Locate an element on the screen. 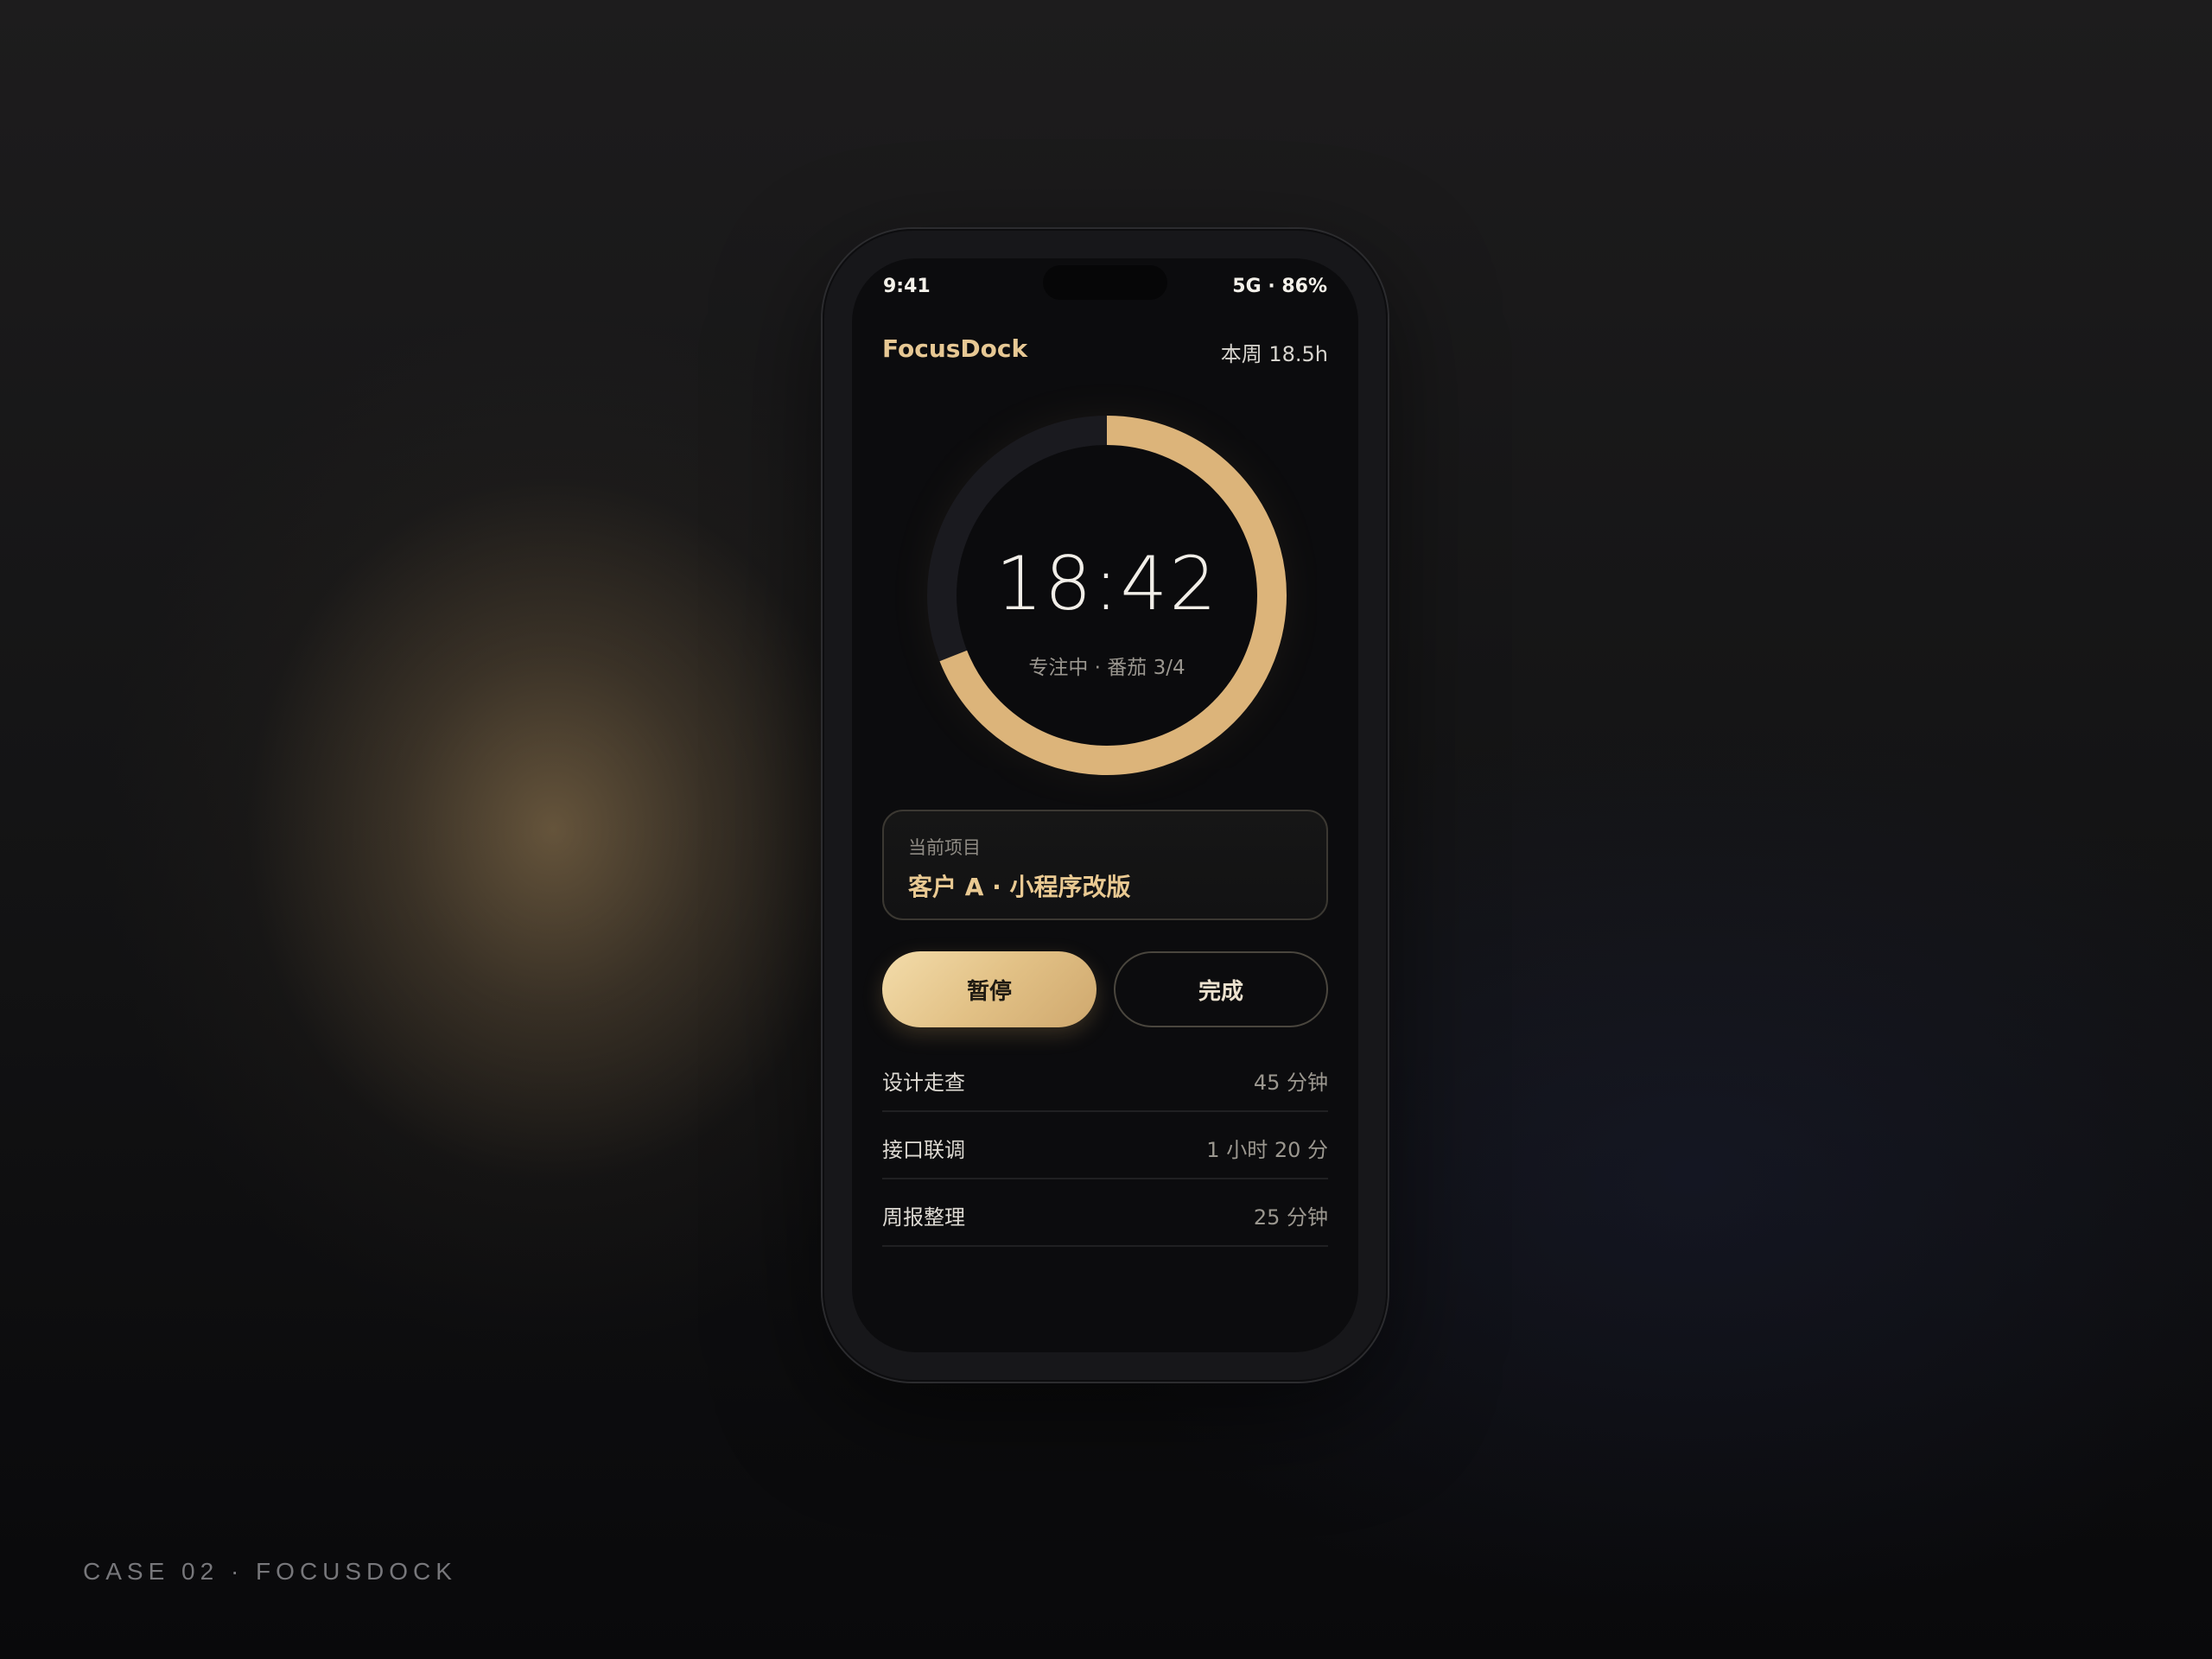  dynamic-island is located at coordinates (1105, 282).